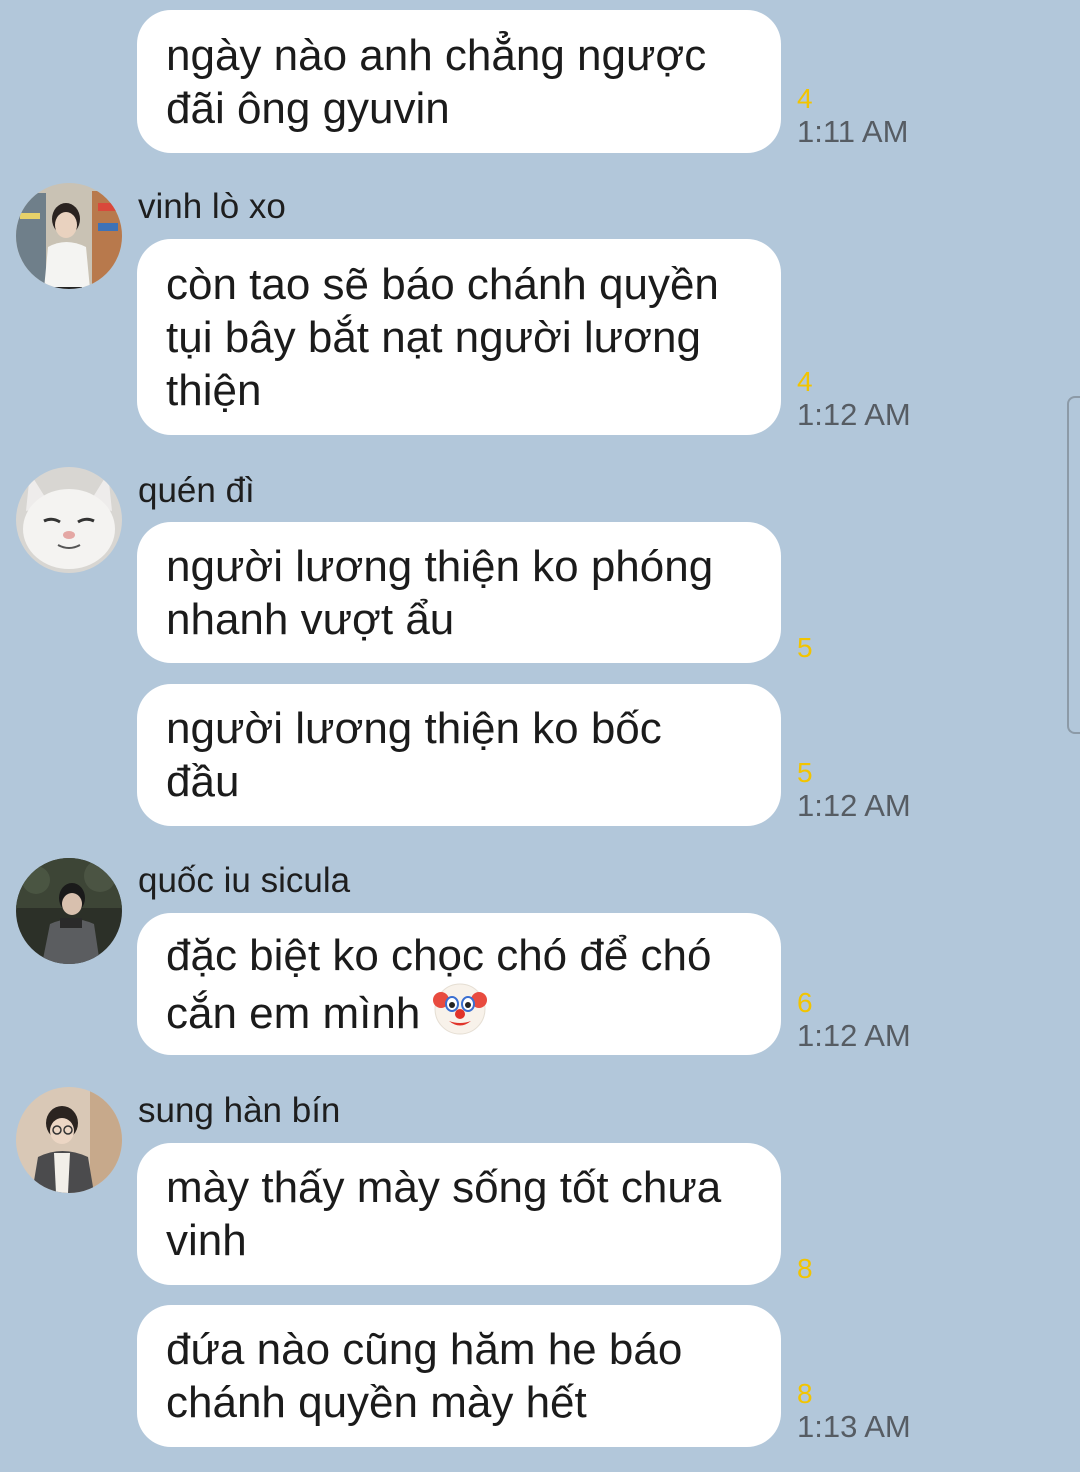 Image resolution: width=1080 pixels, height=1472 pixels. What do you see at coordinates (239, 1110) in the screenshot?
I see `sender-name: sung hàn bín` at bounding box center [239, 1110].